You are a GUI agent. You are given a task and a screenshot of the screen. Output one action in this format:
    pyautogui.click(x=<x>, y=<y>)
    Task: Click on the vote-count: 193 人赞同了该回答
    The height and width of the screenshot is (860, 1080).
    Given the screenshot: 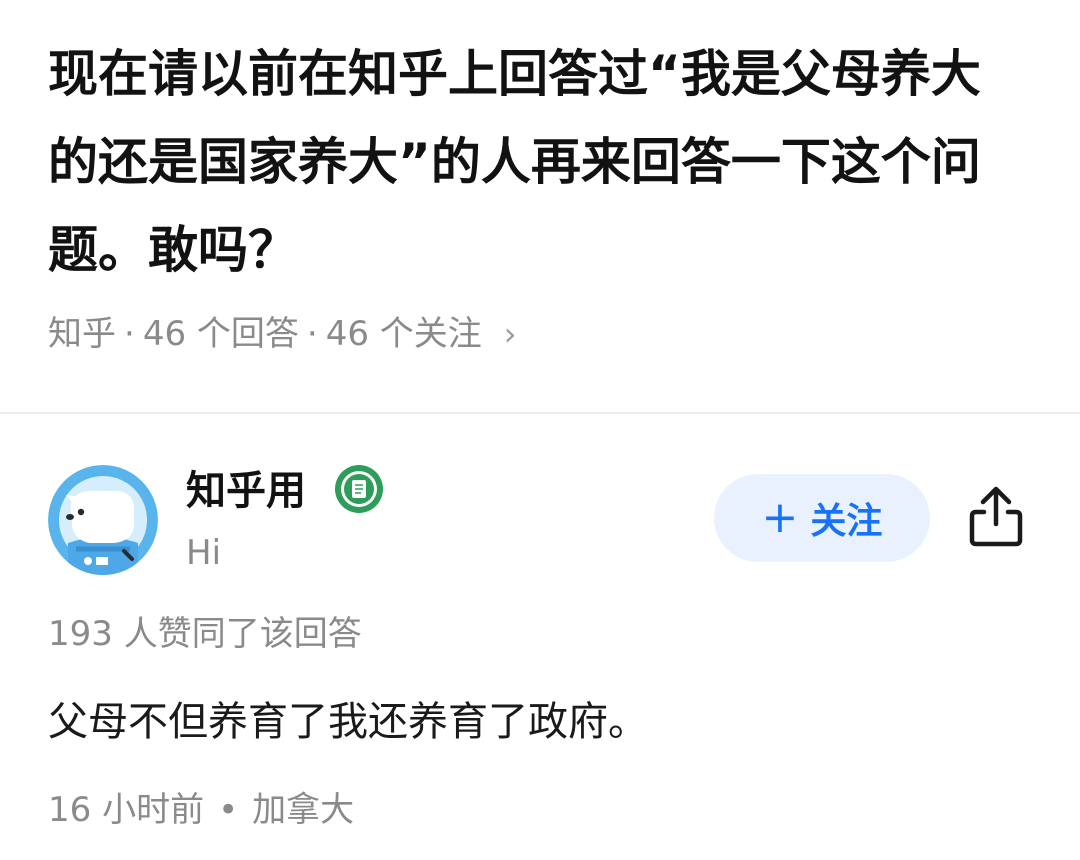 What is the action you would take?
    pyautogui.click(x=205, y=634)
    